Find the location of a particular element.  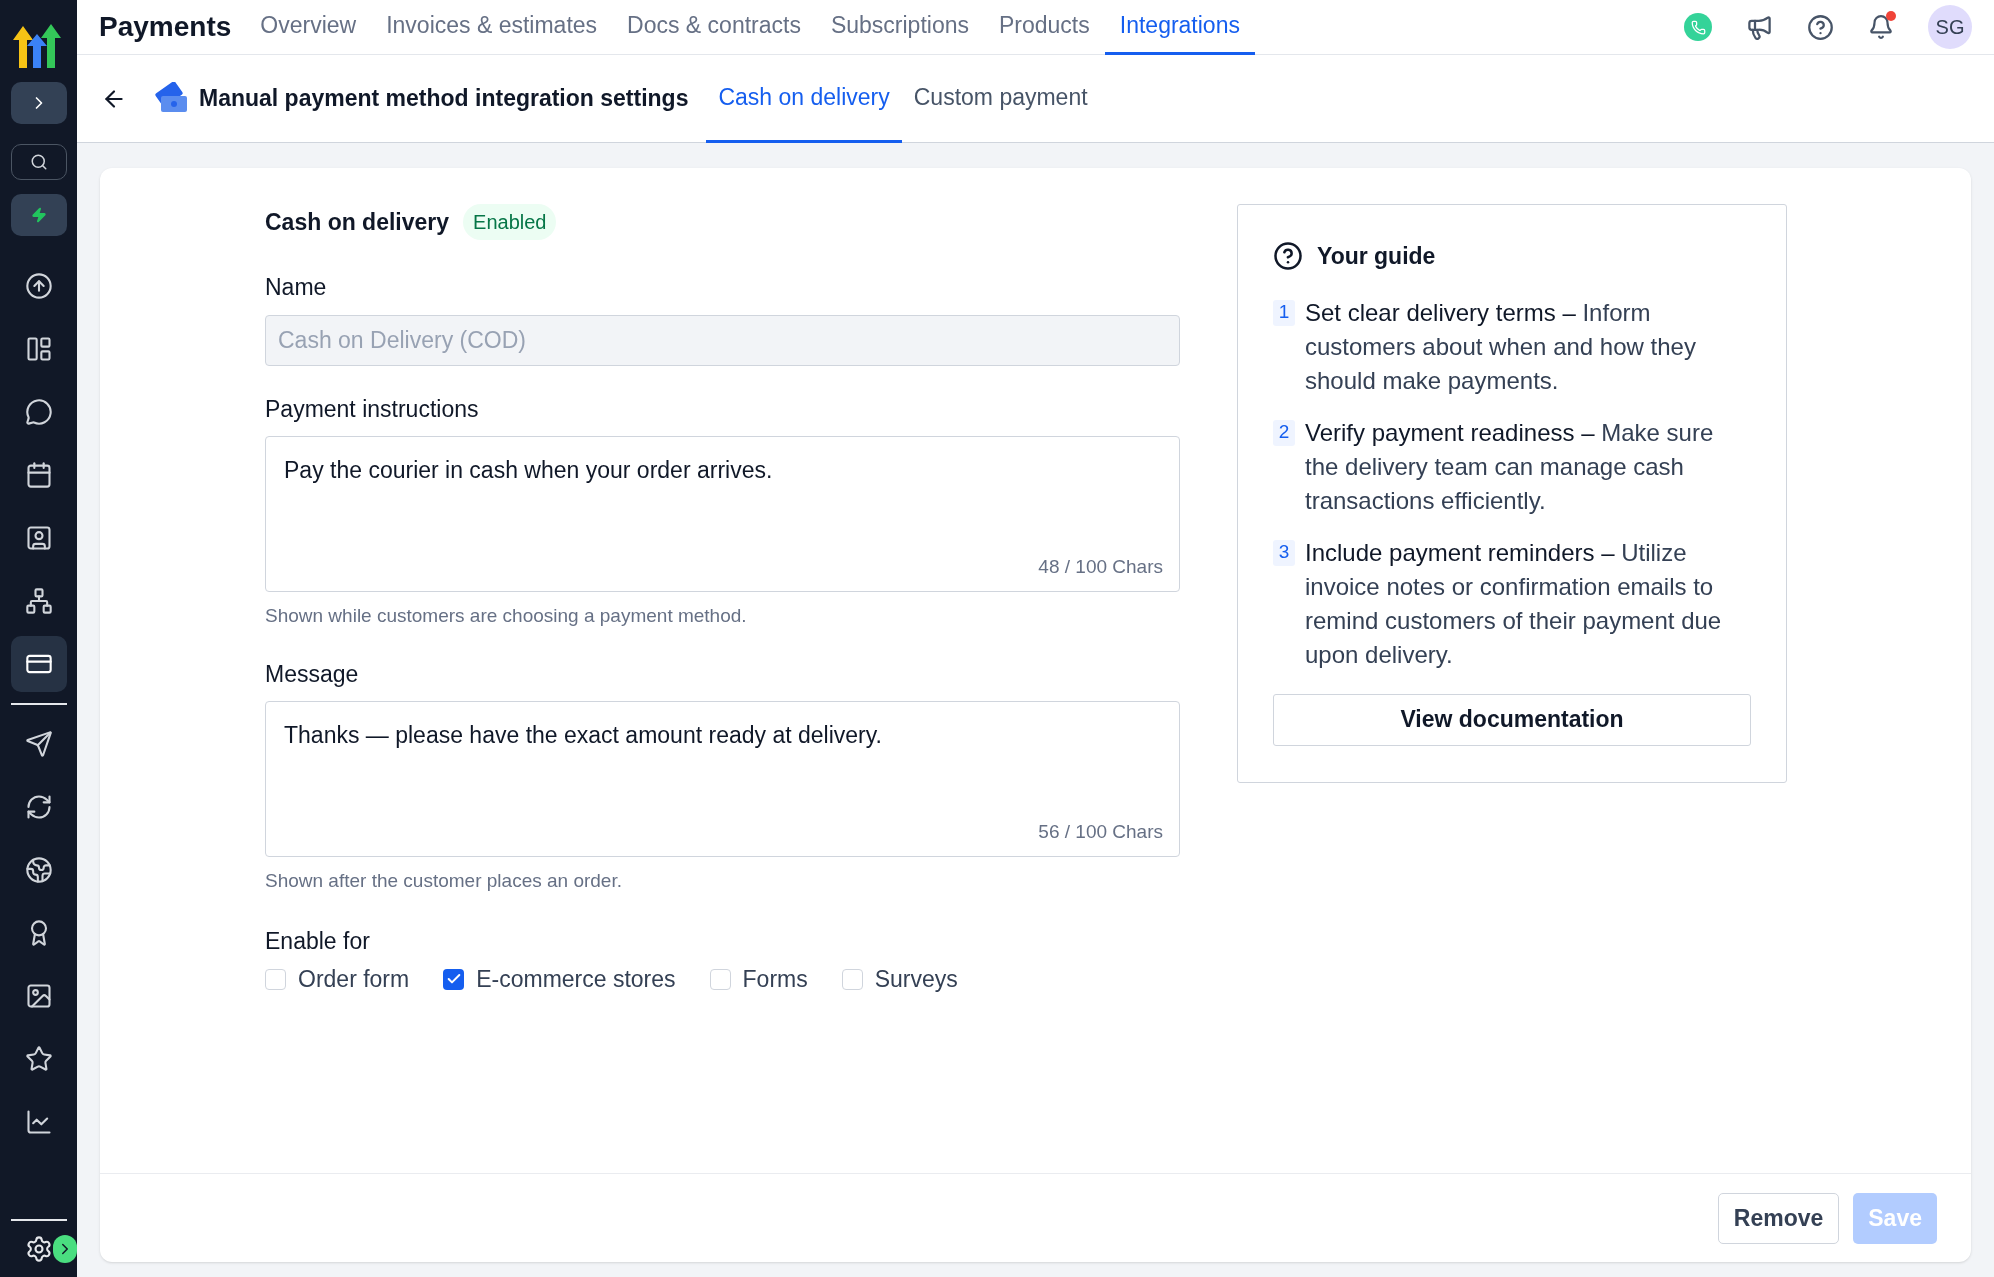

instructions-field: Pay the courier in cash when your order arrives. 48 / 100 Chars is located at coordinates (722, 514).